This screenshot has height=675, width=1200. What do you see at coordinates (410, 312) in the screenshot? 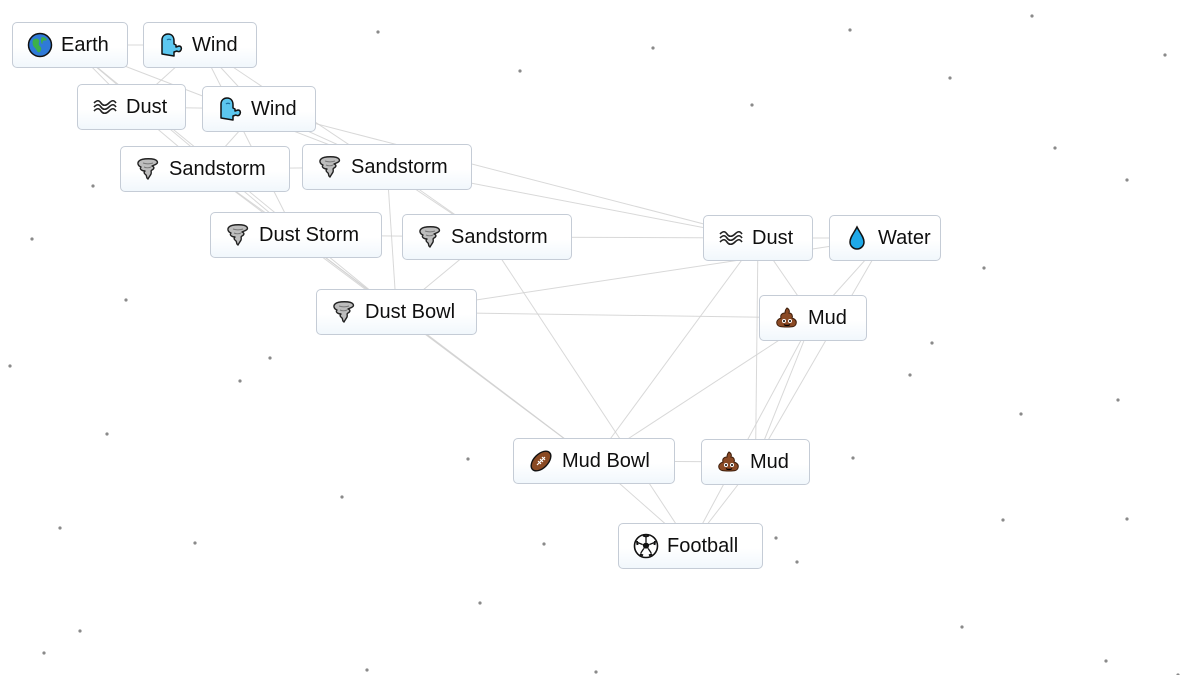
I see `item-label: Dust Bowl` at bounding box center [410, 312].